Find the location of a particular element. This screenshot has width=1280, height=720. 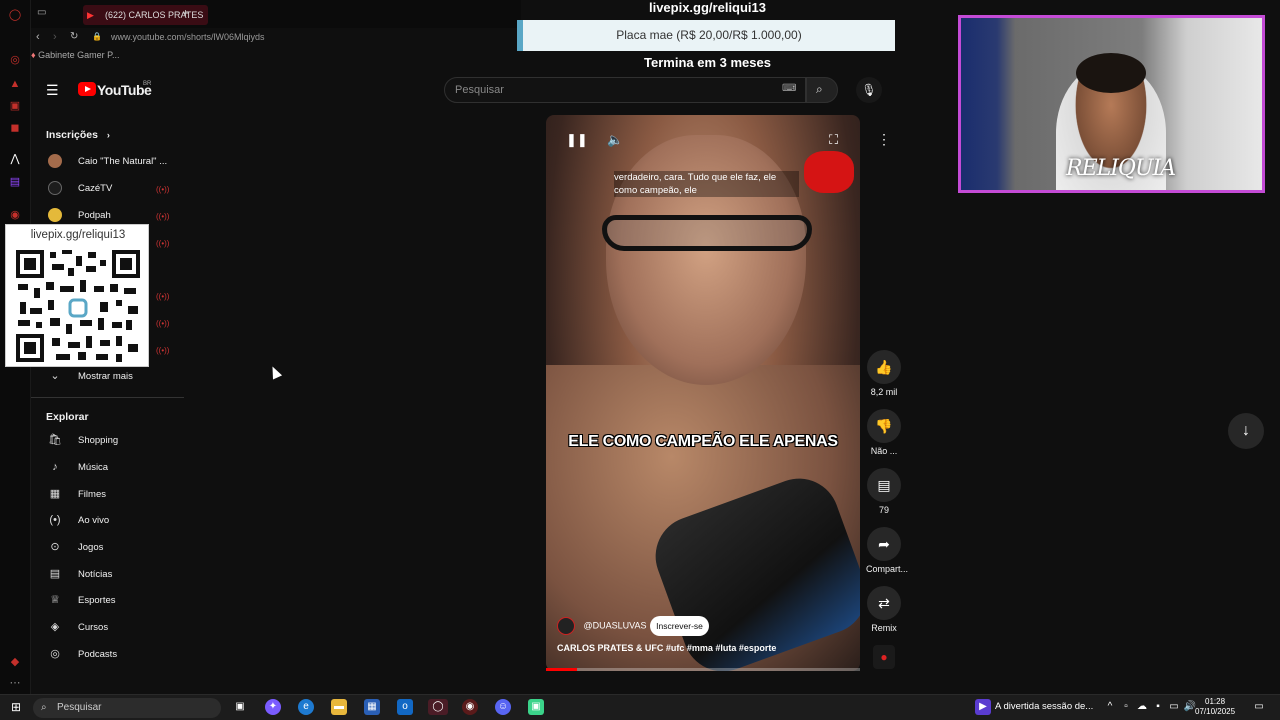

youtube-logo-icon is located at coordinates (87, 89).